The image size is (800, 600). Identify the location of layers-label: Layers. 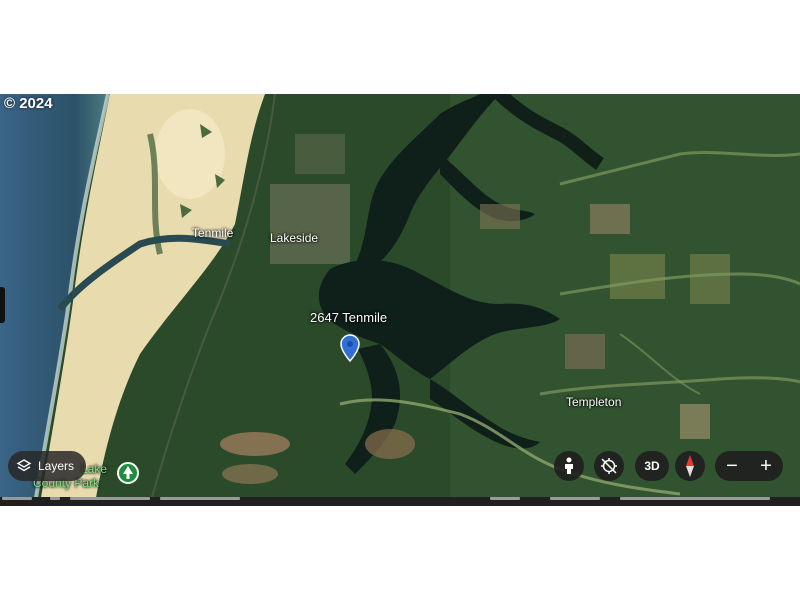
(56, 466).